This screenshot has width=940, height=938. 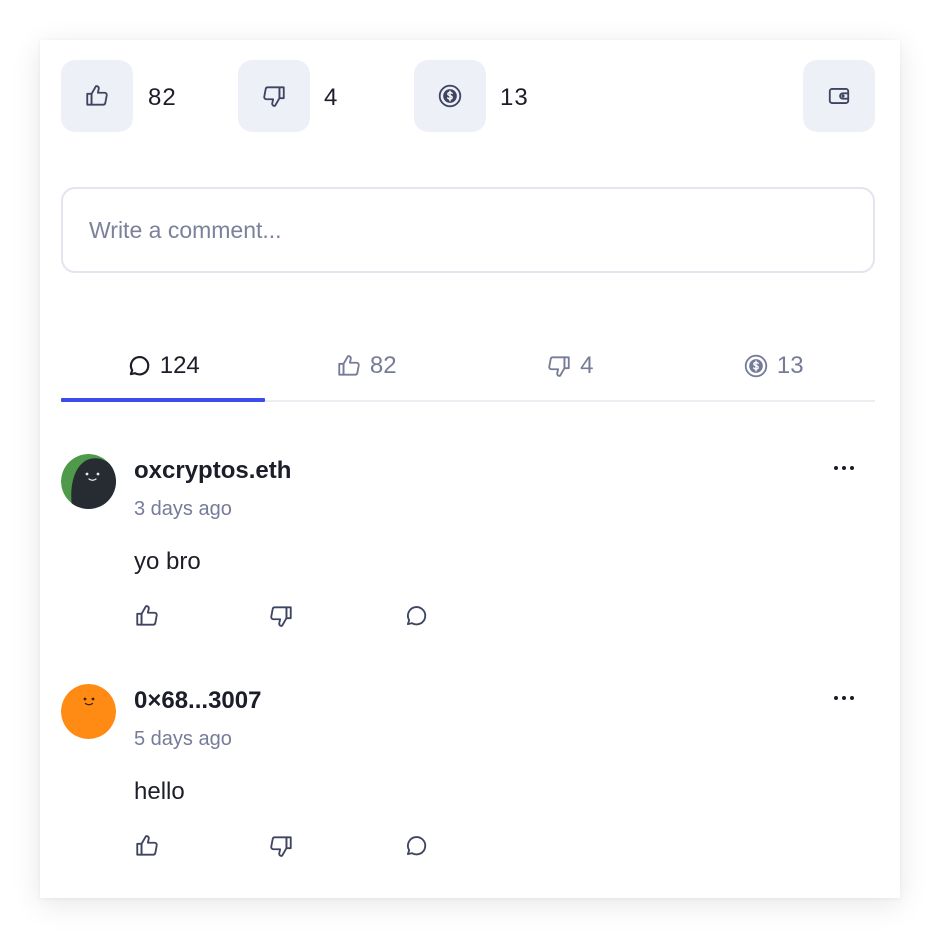 What do you see at coordinates (159, 791) in the screenshot?
I see `comment-text: hello` at bounding box center [159, 791].